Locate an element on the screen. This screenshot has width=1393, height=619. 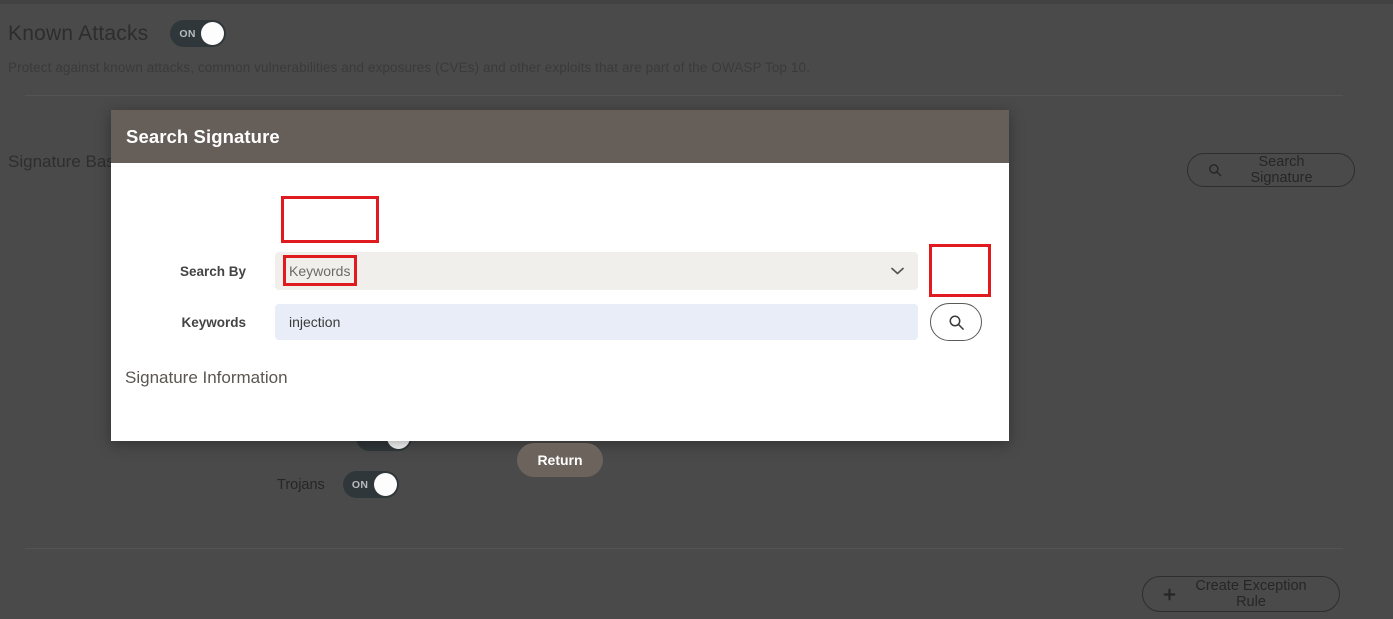
search-by-field-wrap: Keywords is located at coordinates (596, 271).